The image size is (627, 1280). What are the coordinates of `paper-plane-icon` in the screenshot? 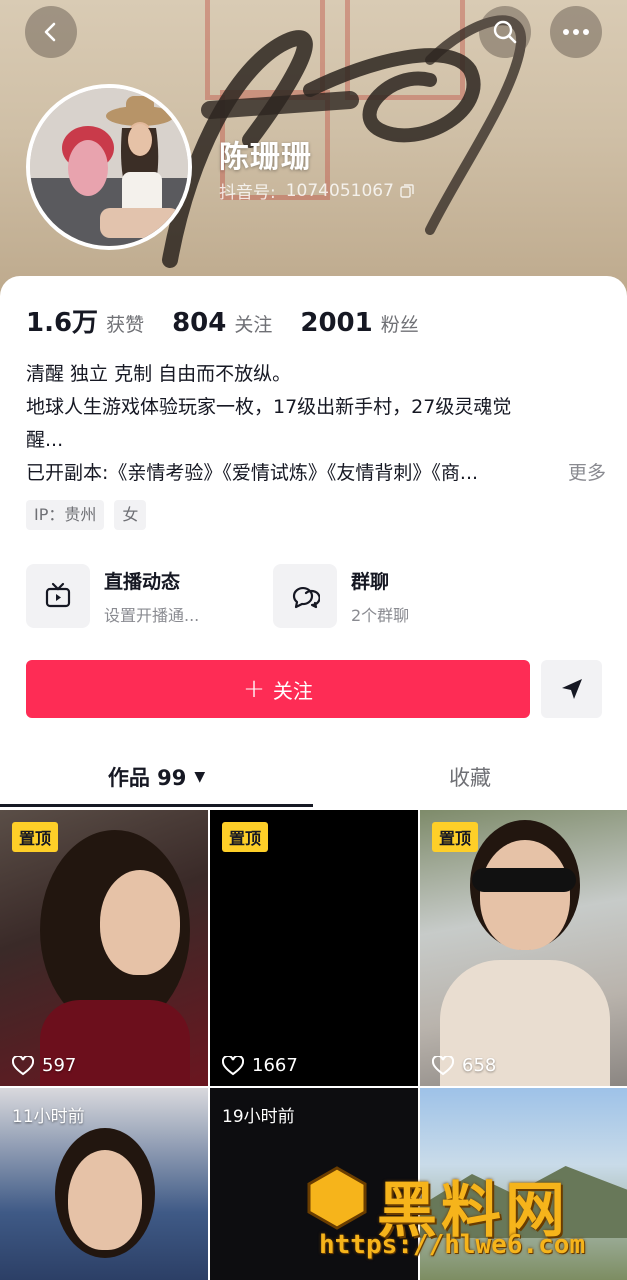 It's located at (571, 689).